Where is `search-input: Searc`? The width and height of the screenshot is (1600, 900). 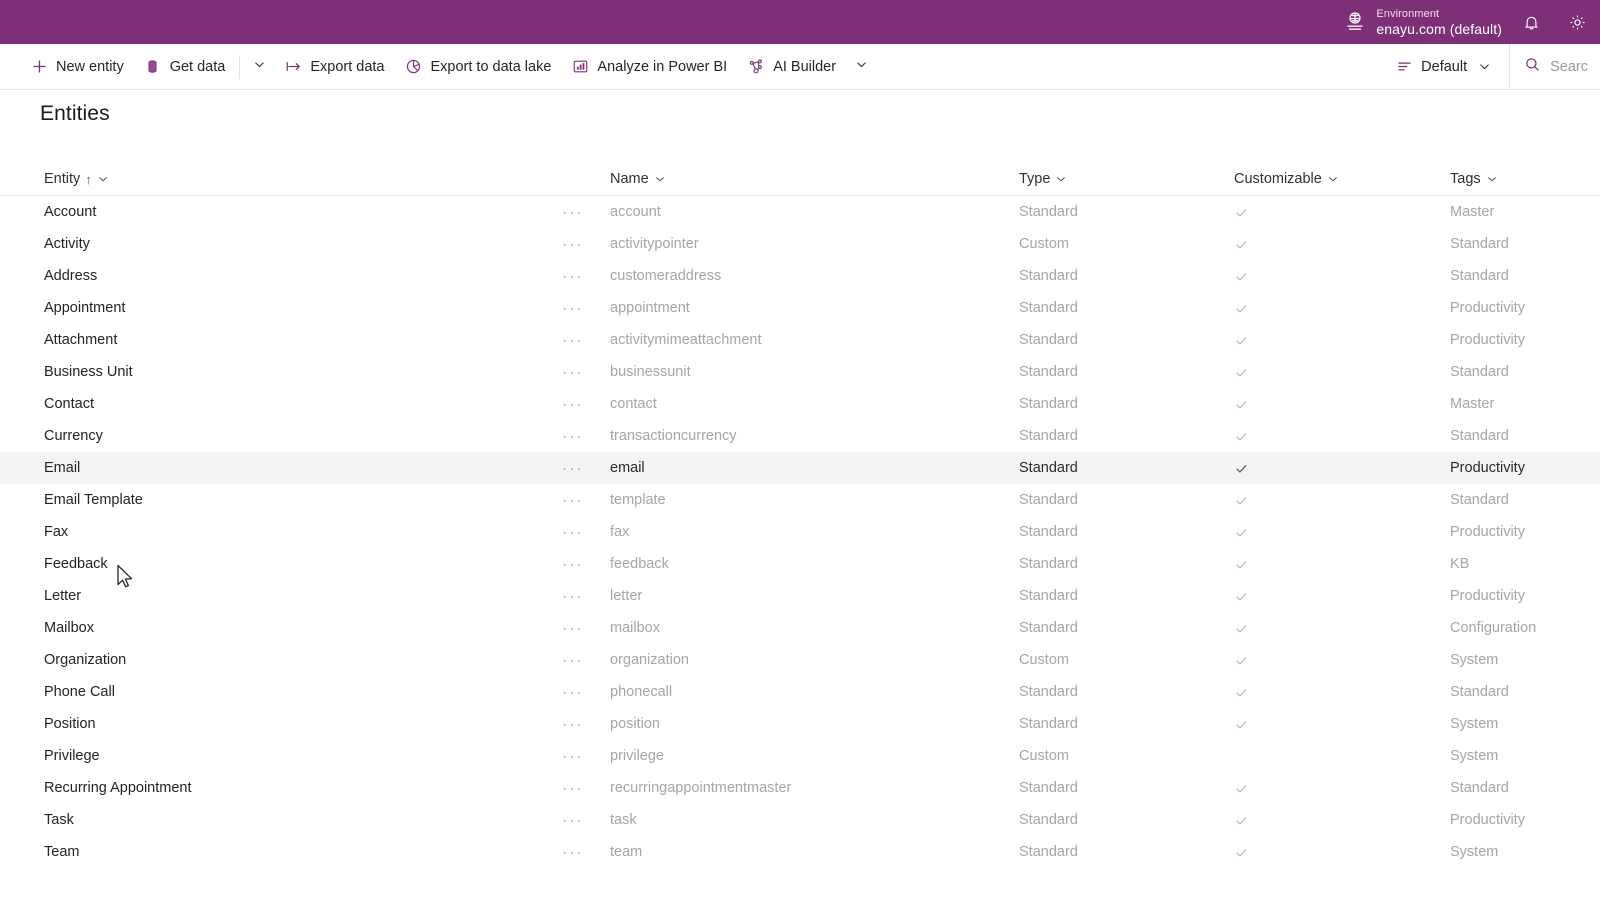 search-input: Searc is located at coordinates (1555, 67).